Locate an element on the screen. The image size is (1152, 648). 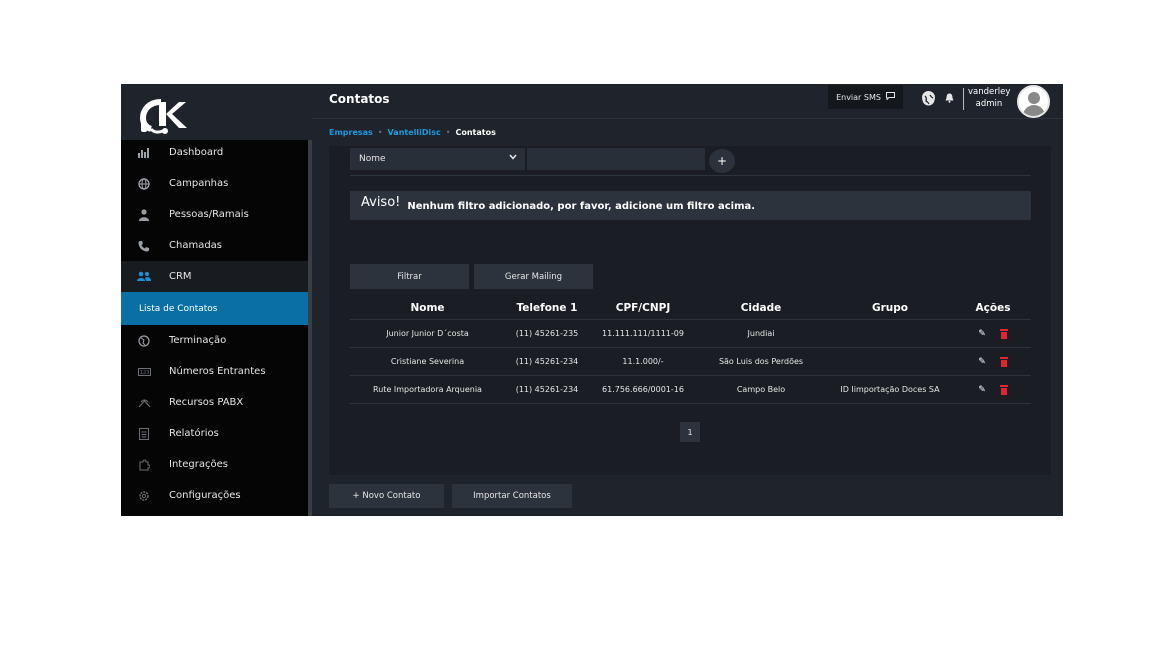
cell-grupo: ID Iimportação Doces SA is located at coordinates (890, 389).